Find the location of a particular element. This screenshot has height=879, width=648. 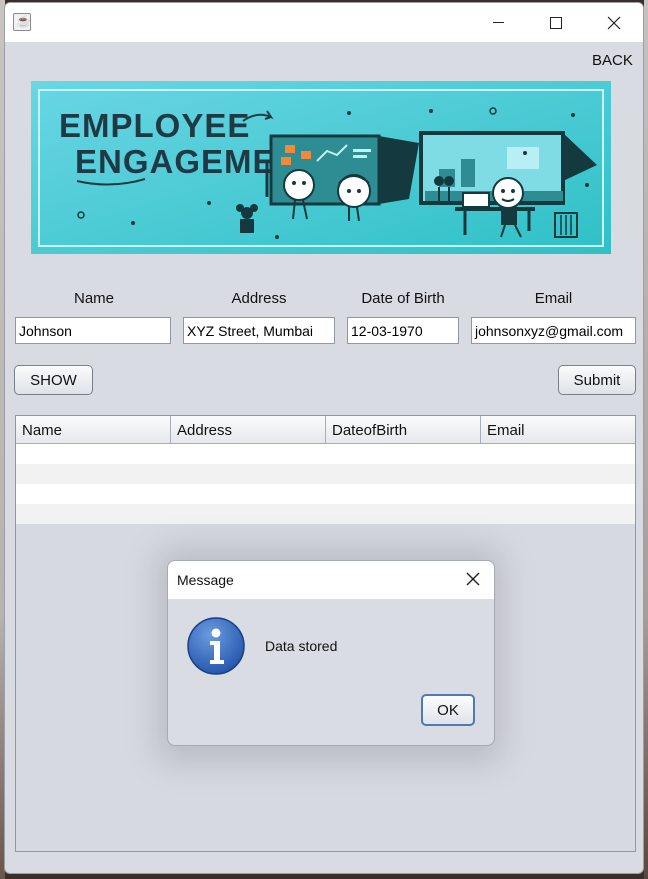

message-dialog: Message Data stored OK is located at coordinates (331, 653).